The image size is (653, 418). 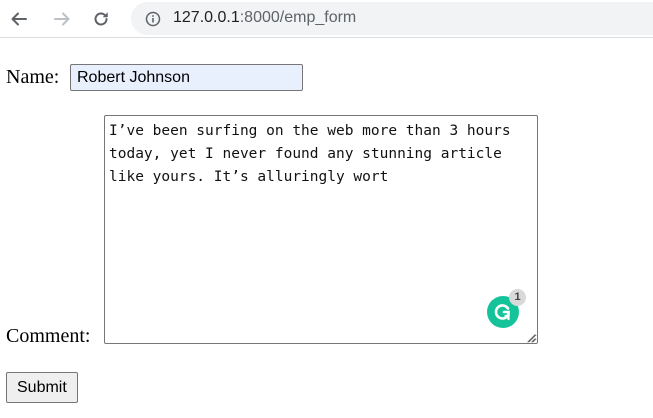 I want to click on address-bar: 127.0.0.1:8000/emp_form, so click(x=392, y=18).